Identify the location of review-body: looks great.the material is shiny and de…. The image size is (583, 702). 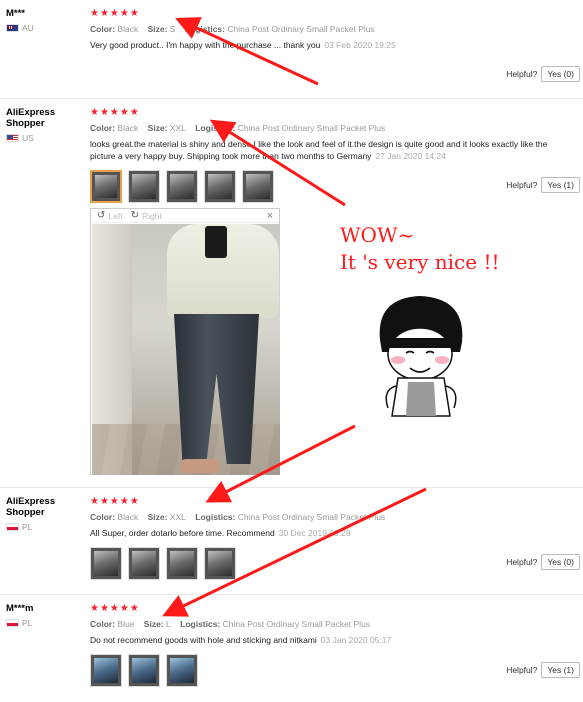
(319, 150).